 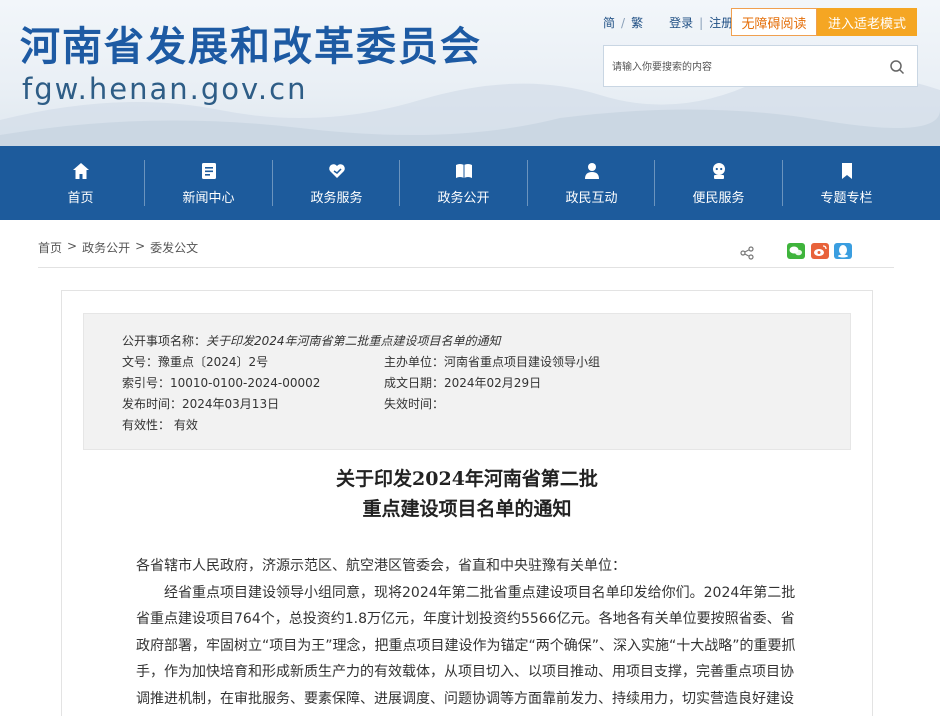 What do you see at coordinates (846, 183) in the screenshot?
I see `nav-item-topics: 专题专栏` at bounding box center [846, 183].